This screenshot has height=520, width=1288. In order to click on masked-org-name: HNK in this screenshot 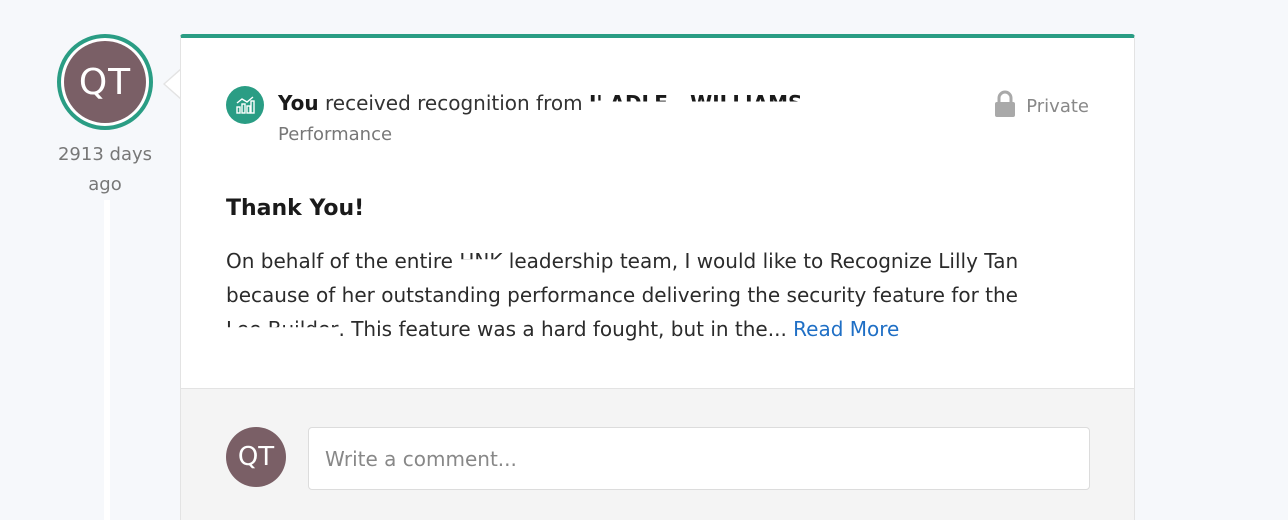, I will do `click(481, 261)`.